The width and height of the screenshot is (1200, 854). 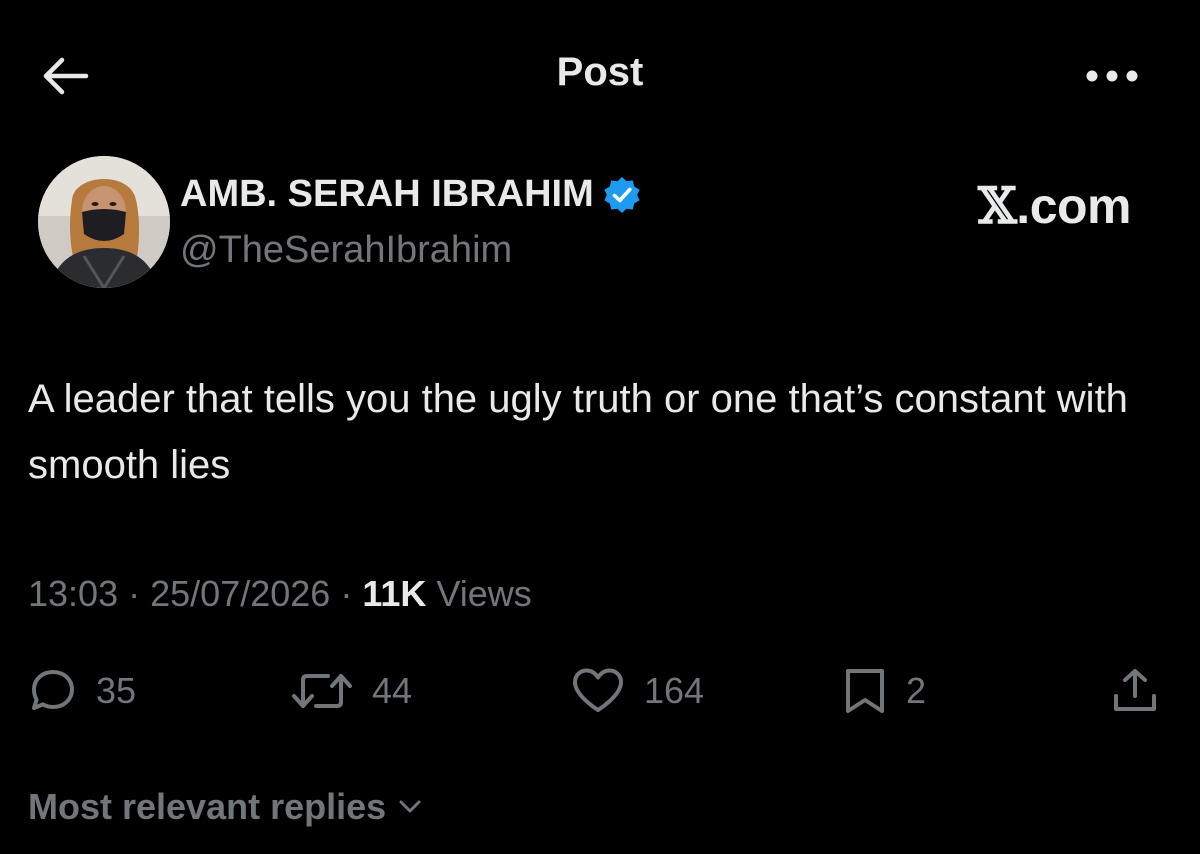 I want to click on author-name-row: AMB. SERAH IBRAHIM, so click(x=411, y=194).